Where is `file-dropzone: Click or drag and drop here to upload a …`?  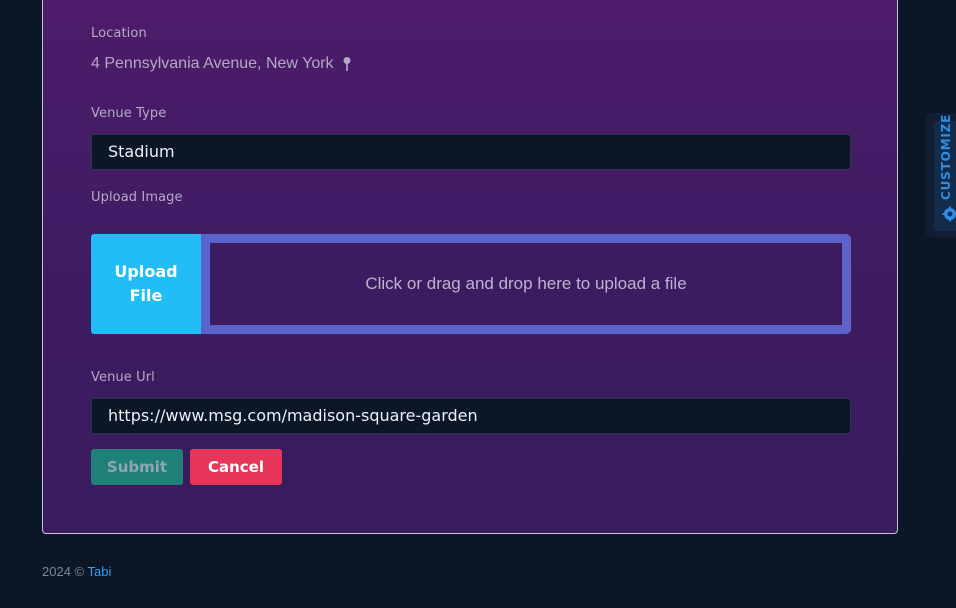
file-dropzone: Click or drag and drop here to upload a … is located at coordinates (526, 284).